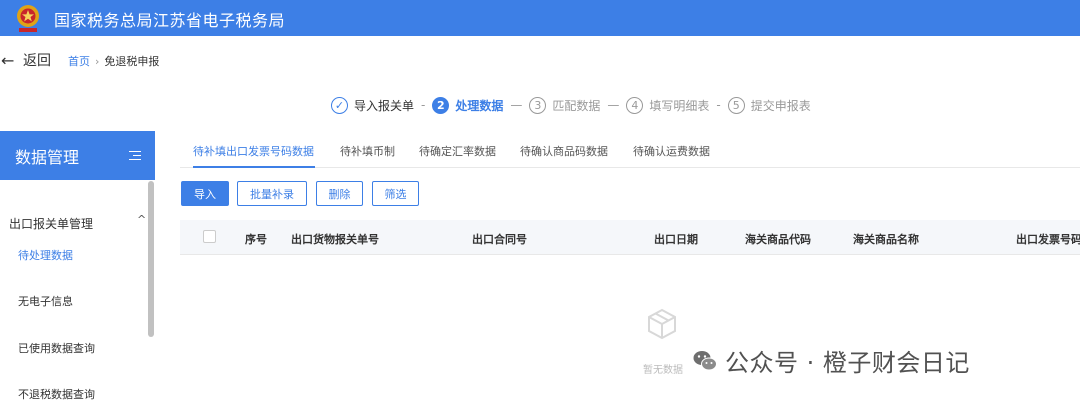  I want to click on step-number: 5, so click(736, 105).